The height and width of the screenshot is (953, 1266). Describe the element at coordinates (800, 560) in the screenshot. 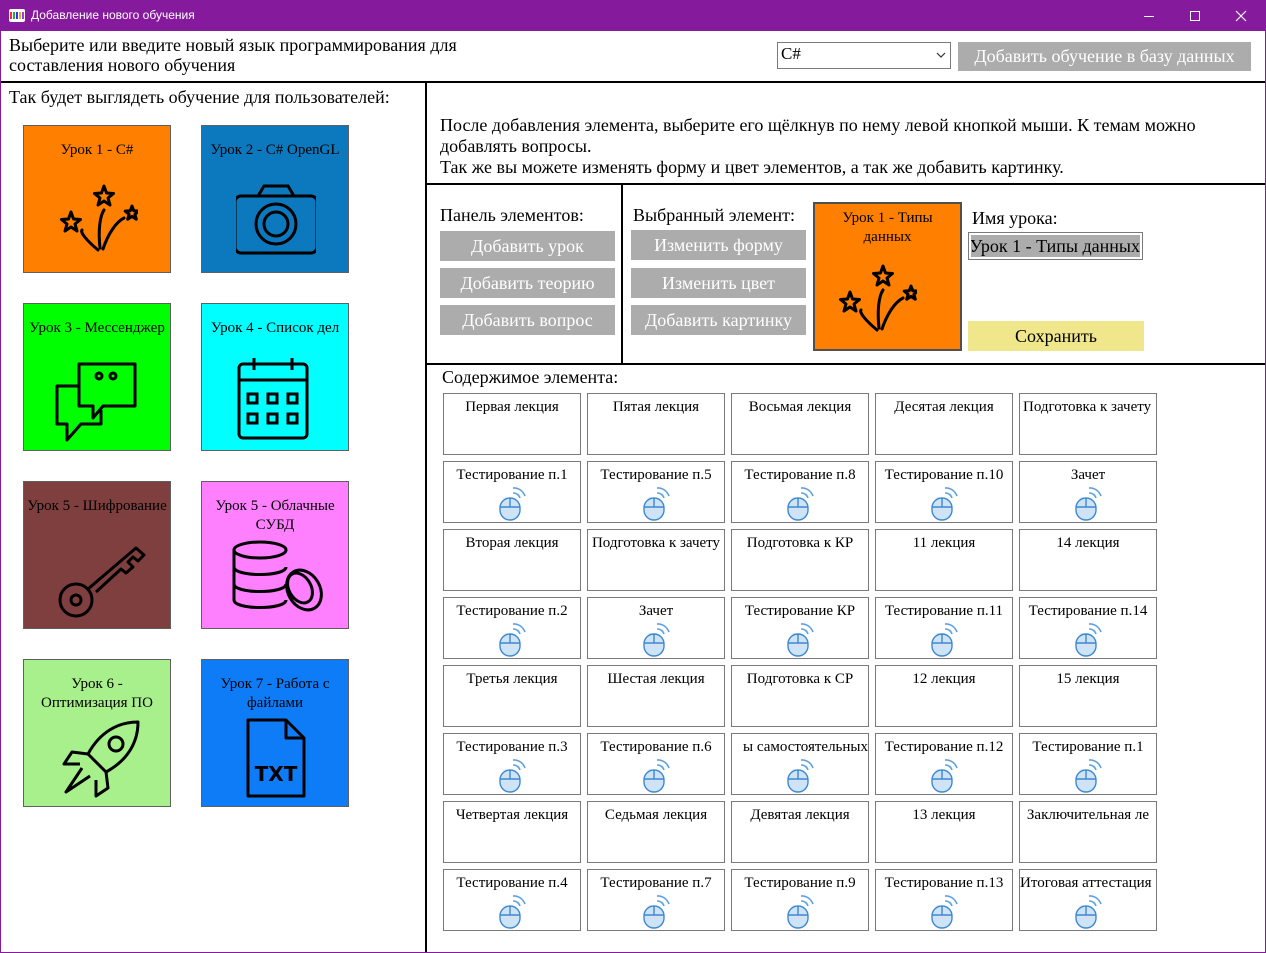

I see `content-theory-item: Подготовка к КР` at that location.